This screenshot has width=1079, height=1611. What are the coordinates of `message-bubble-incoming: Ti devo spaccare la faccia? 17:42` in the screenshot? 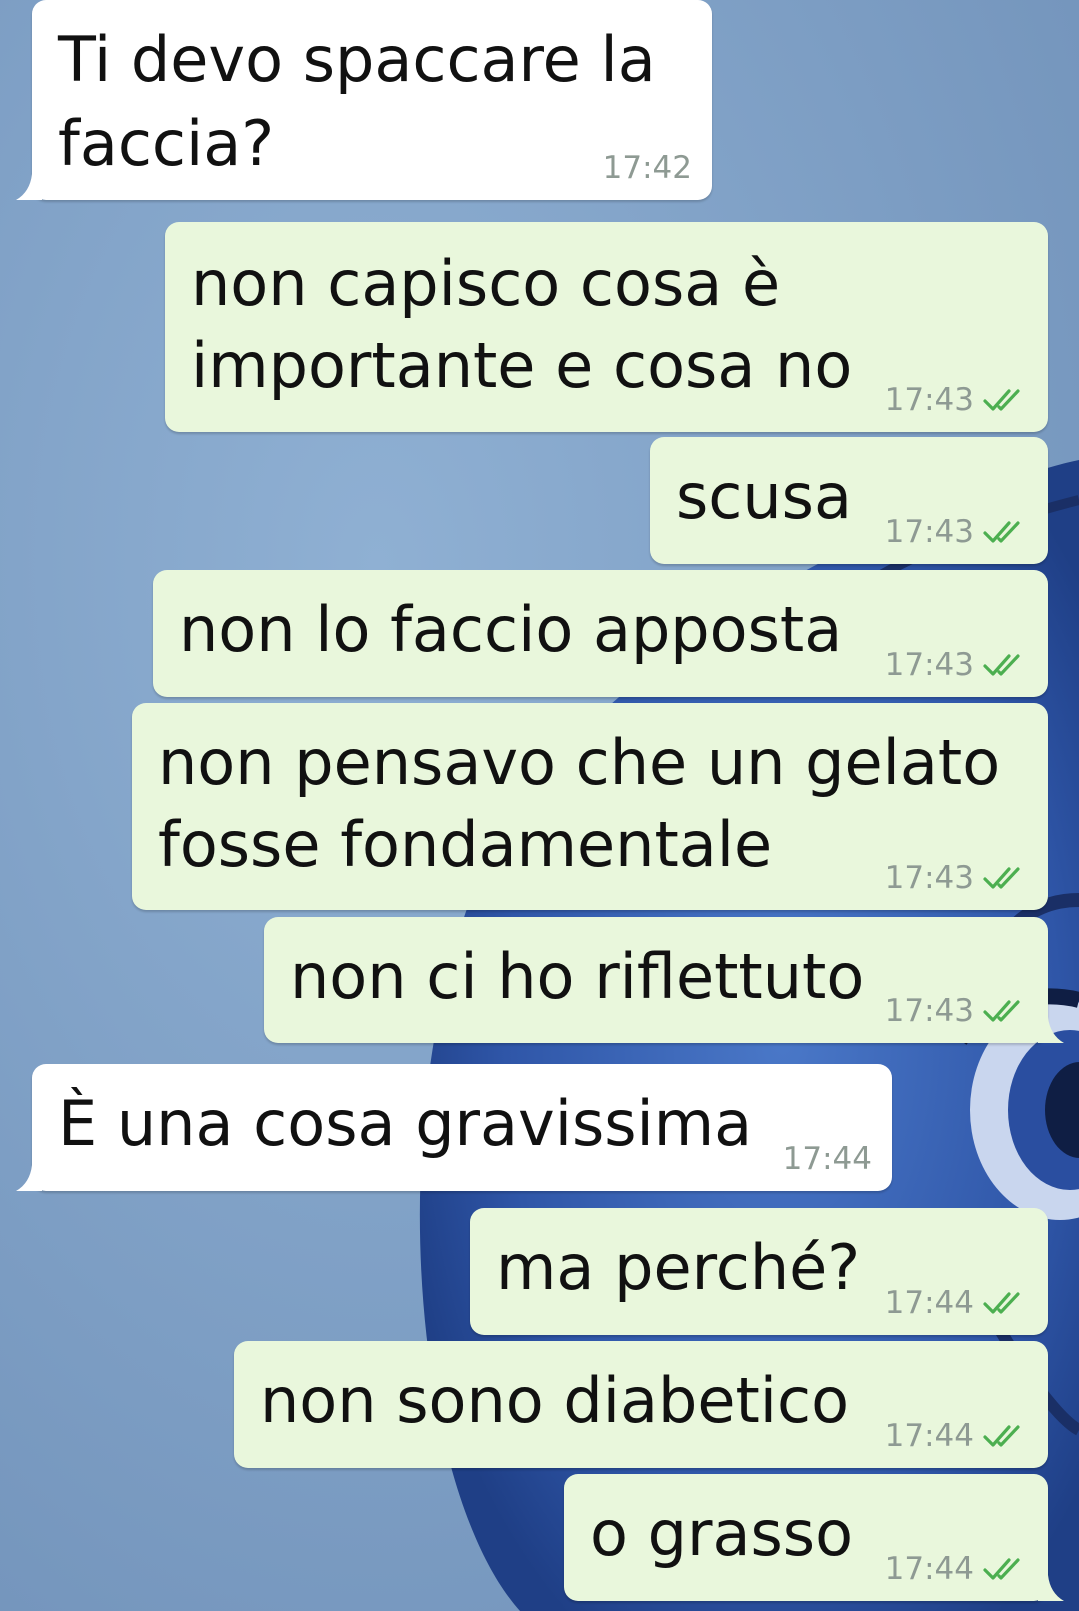 It's located at (364, 100).